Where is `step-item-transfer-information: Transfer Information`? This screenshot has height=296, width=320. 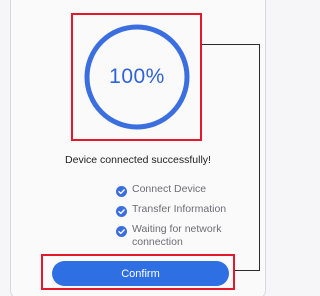 step-item-transfer-information: Transfer Information is located at coordinates (186, 210).